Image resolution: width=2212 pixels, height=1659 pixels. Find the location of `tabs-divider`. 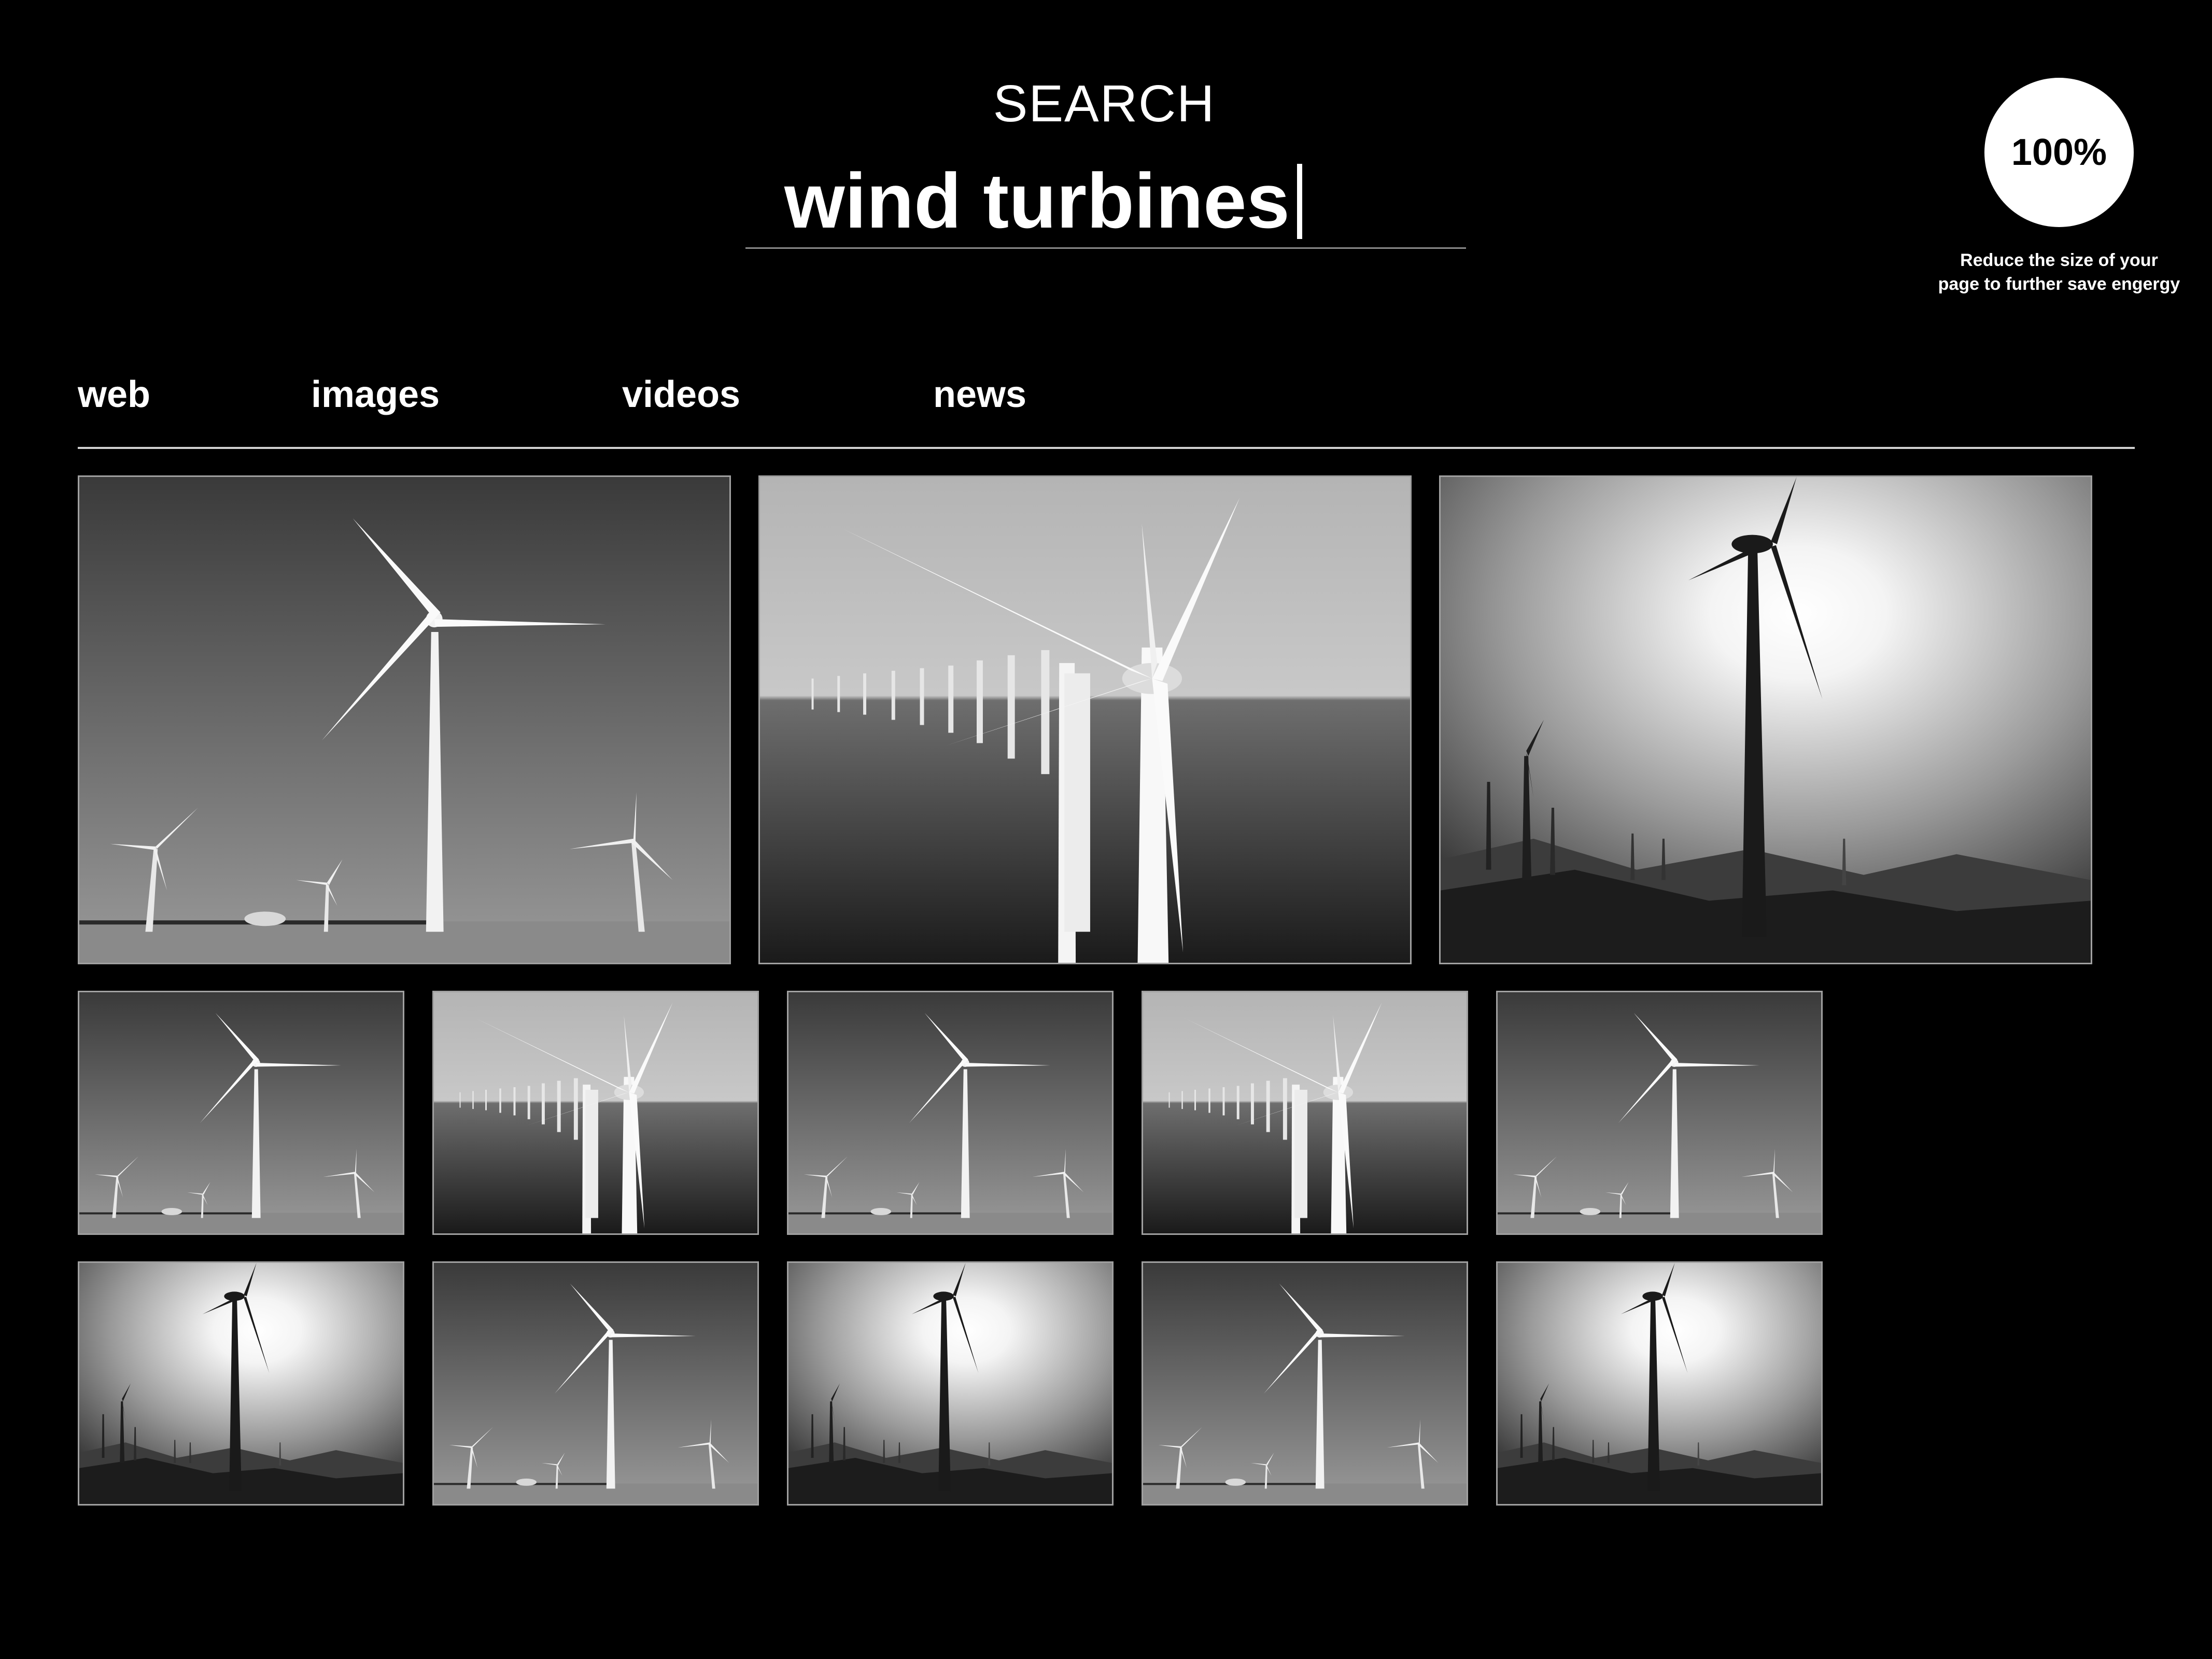

tabs-divider is located at coordinates (1106, 448).